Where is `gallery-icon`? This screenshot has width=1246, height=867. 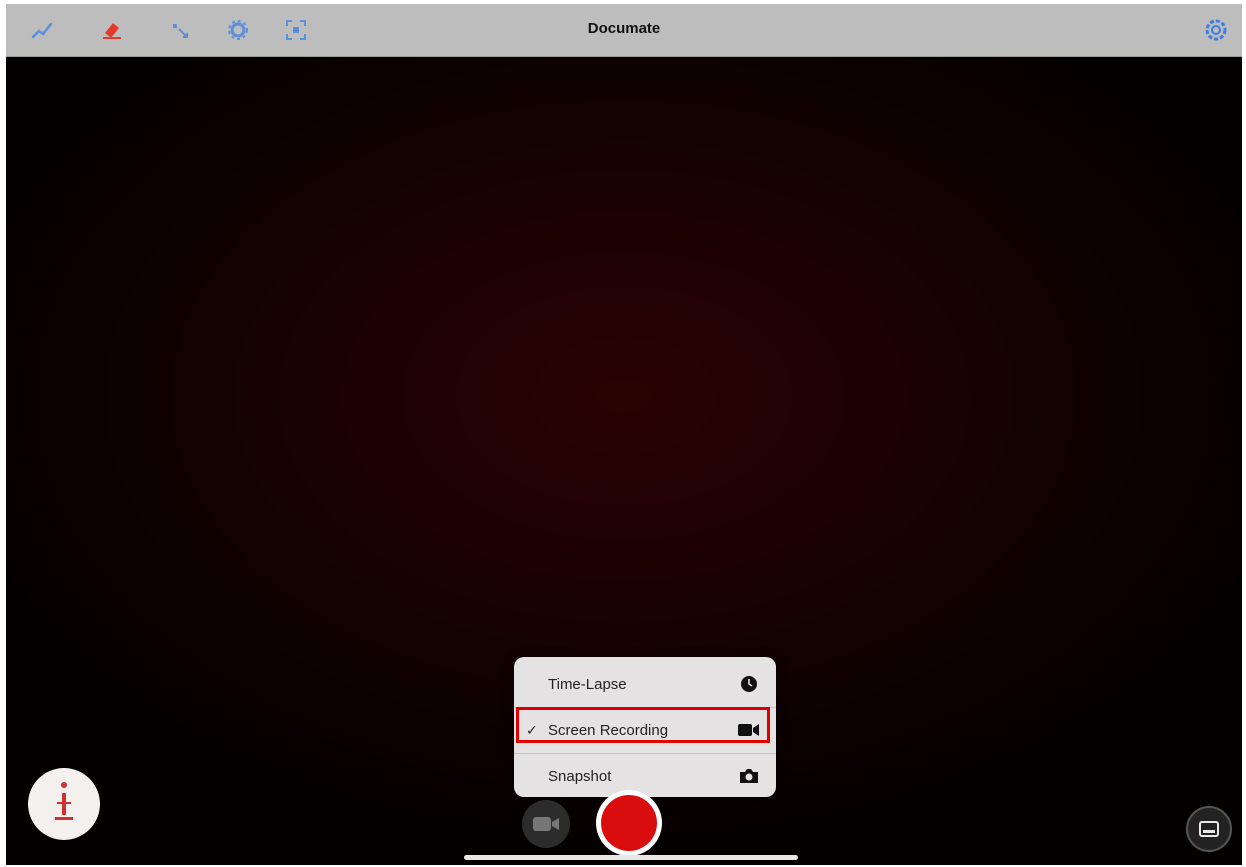
gallery-icon is located at coordinates (1209, 829).